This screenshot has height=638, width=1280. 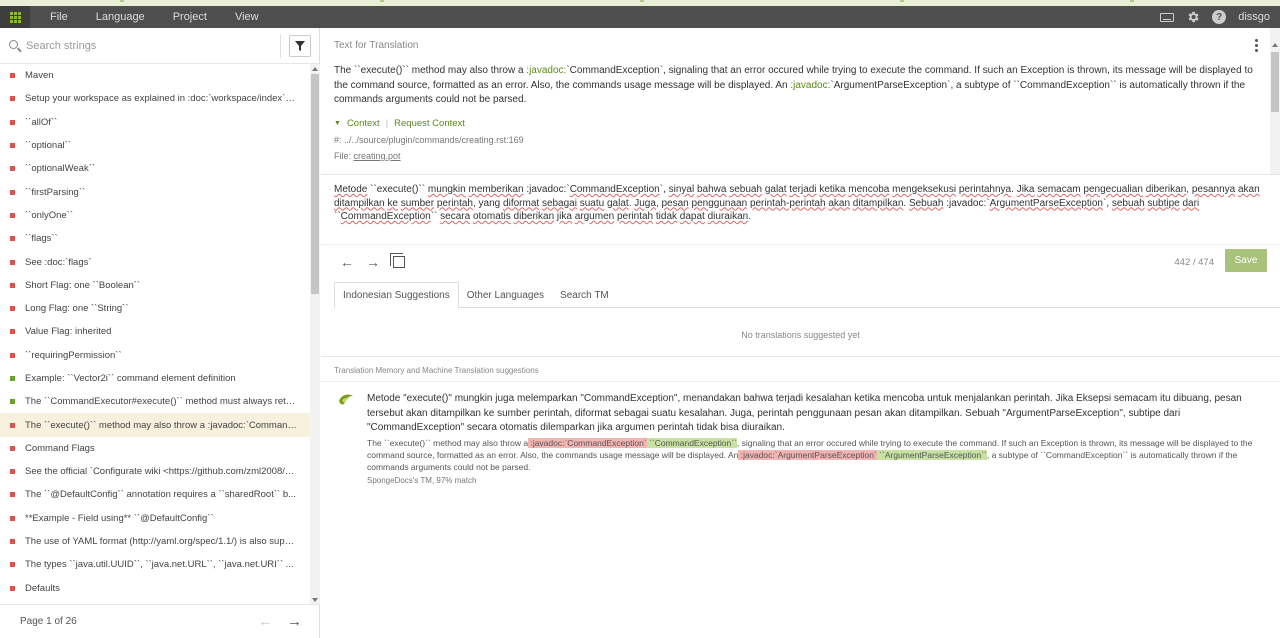 What do you see at coordinates (377, 156) in the screenshot?
I see `file-link: creating.pot` at bounding box center [377, 156].